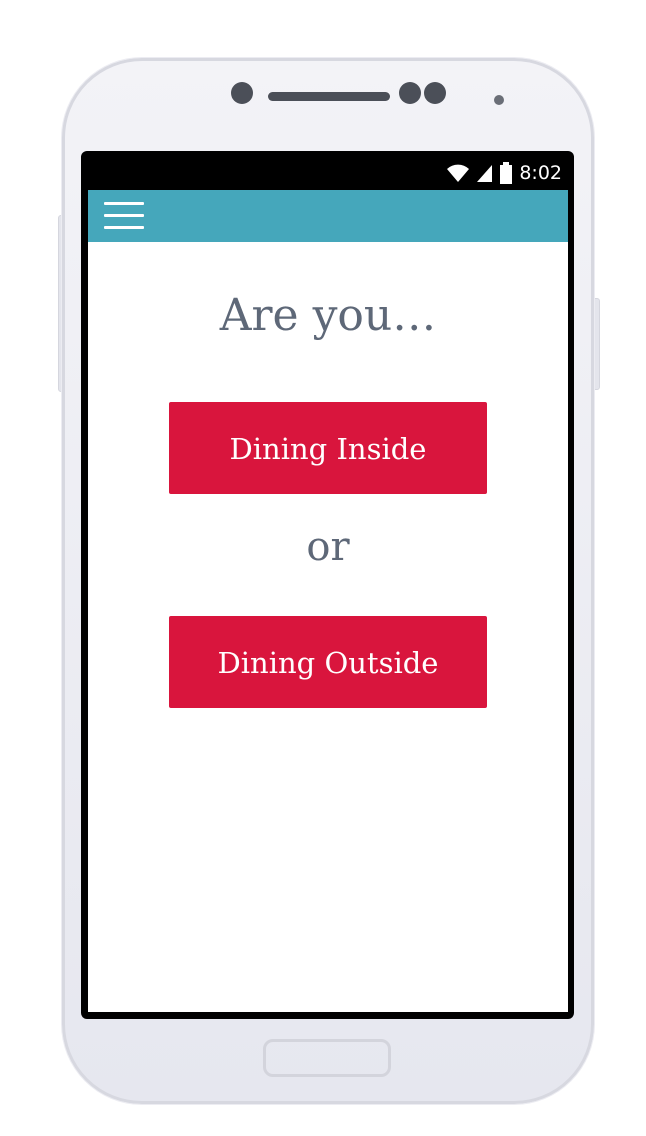  I want to click on home-button, so click(327, 1058).